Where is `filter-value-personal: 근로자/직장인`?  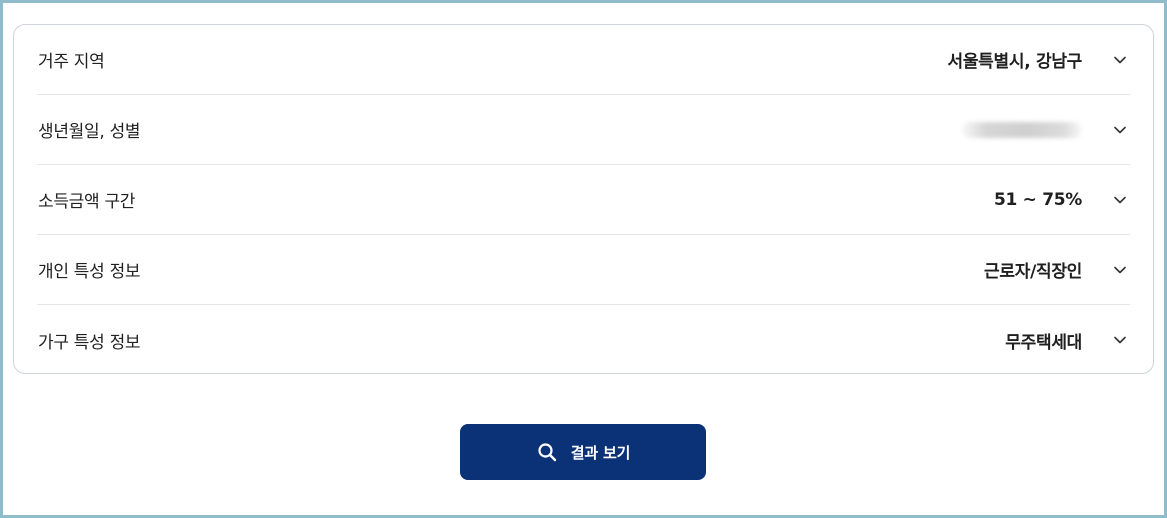 filter-value-personal: 근로자/직장인 is located at coordinates (1033, 272).